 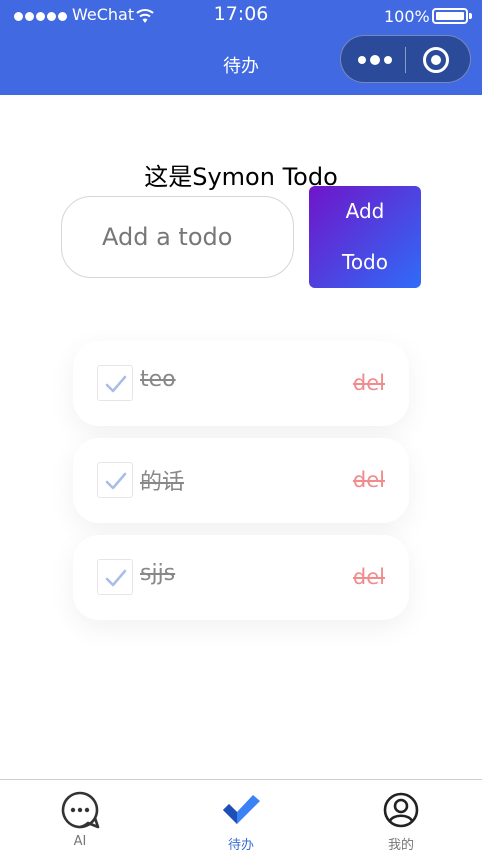 I want to click on battery-percentage: 100%, so click(x=407, y=16).